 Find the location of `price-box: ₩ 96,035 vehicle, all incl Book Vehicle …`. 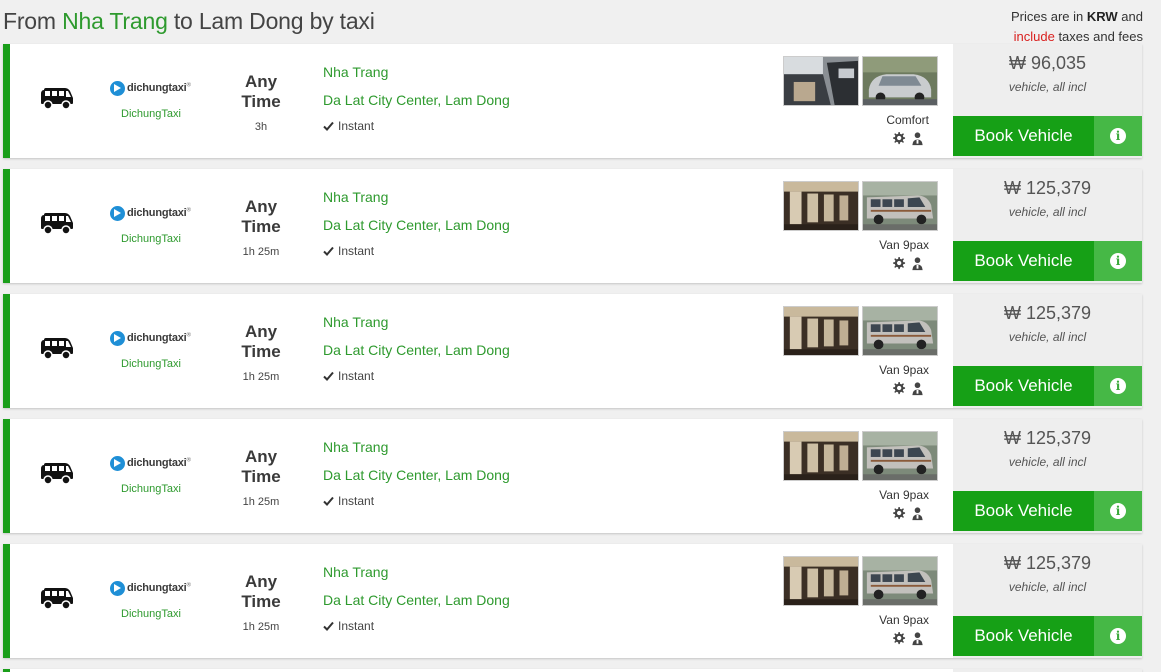

price-box: ₩ 96,035 vehicle, all incl Book Vehicle … is located at coordinates (1047, 101).